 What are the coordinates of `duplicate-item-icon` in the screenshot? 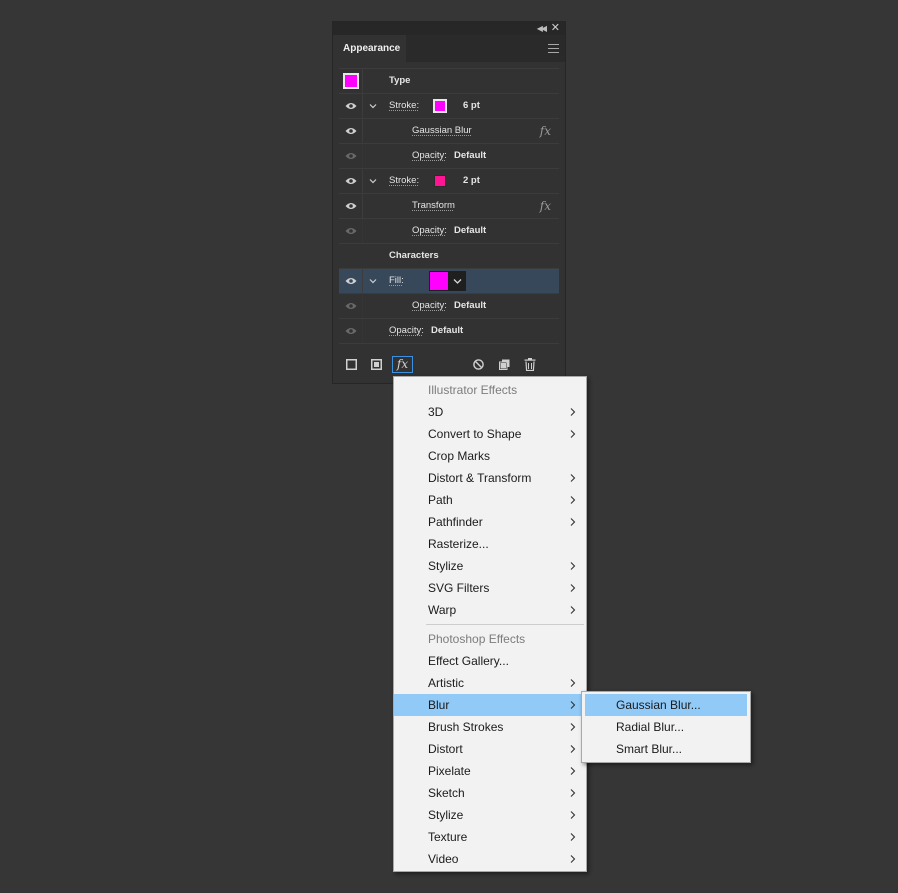 It's located at (504, 364).